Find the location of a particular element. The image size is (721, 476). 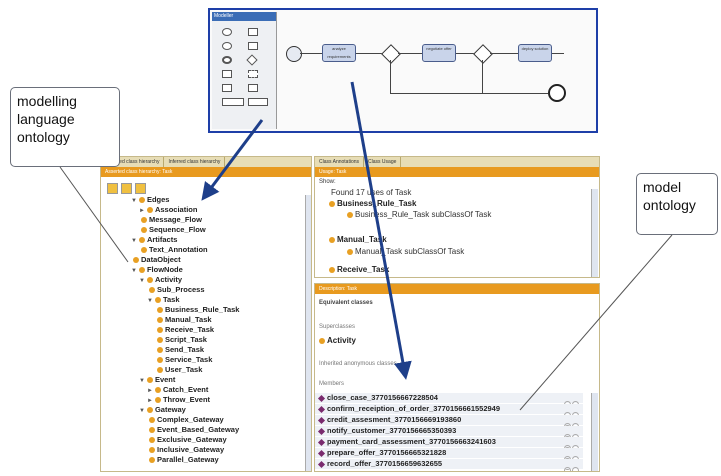

arrow-modeler-to-hierarchy is located at coordinates (232, 160).